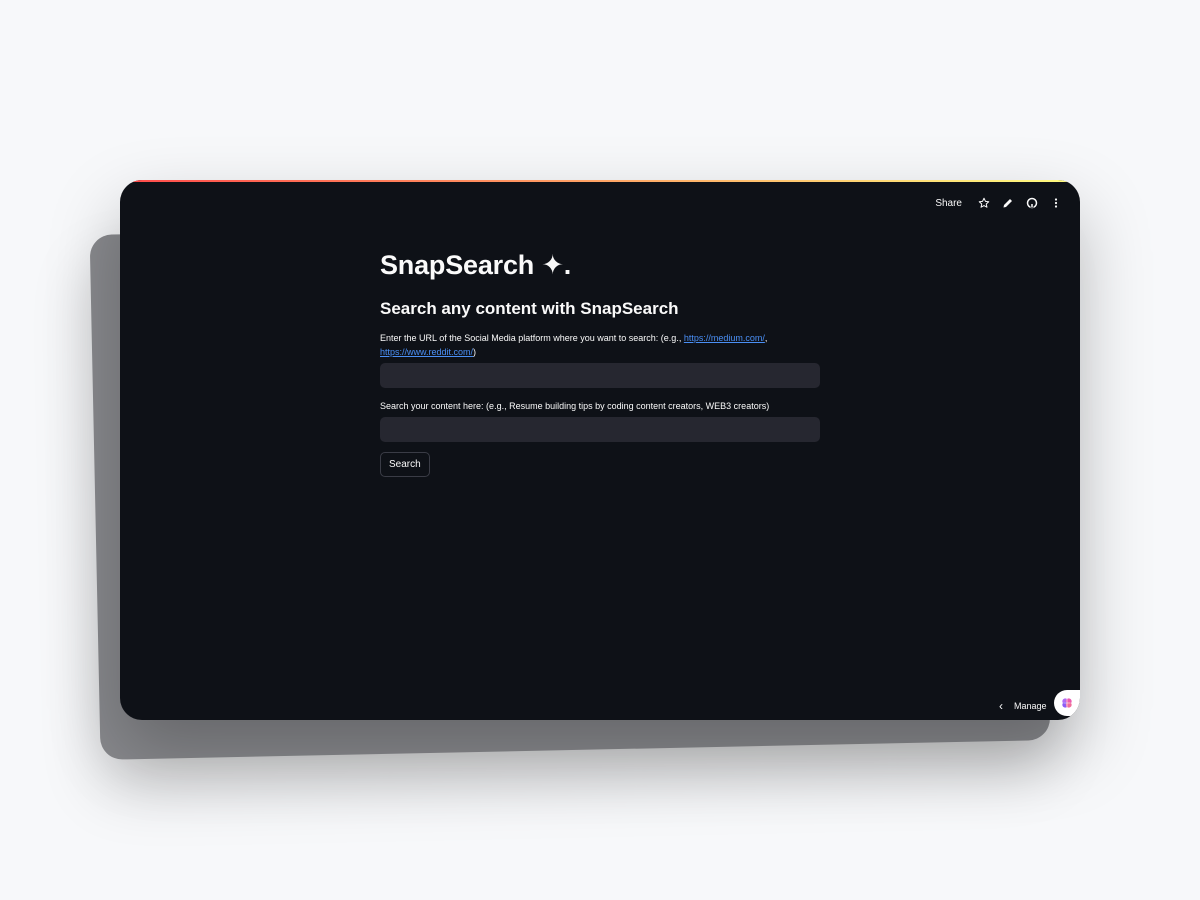  I want to click on chevron-left-icon: ‹, so click(1001, 706).